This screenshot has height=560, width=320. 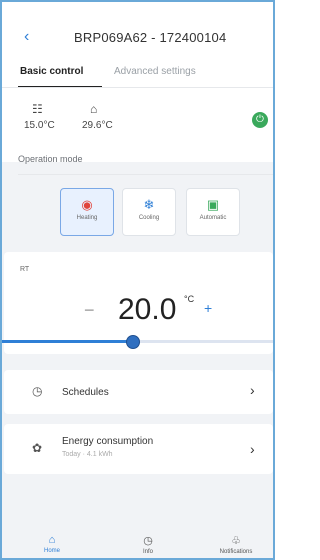 I want to click on temperature-slider-thumb, so click(x=133, y=342).